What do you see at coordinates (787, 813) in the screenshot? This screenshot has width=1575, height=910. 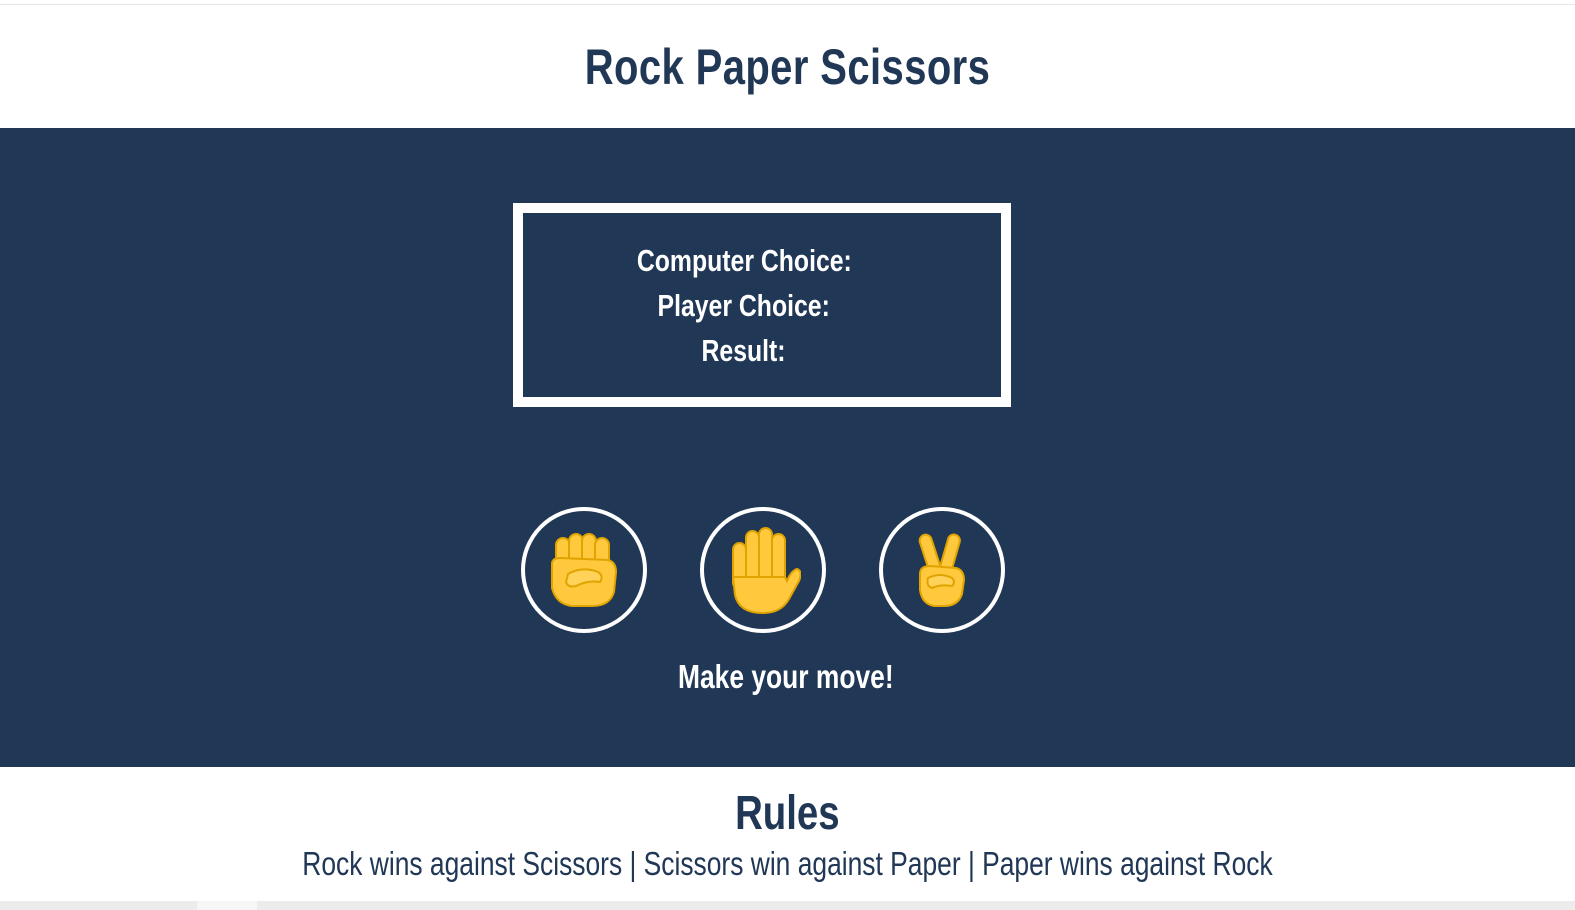 I see `rules-heading-text: Rules` at bounding box center [787, 813].